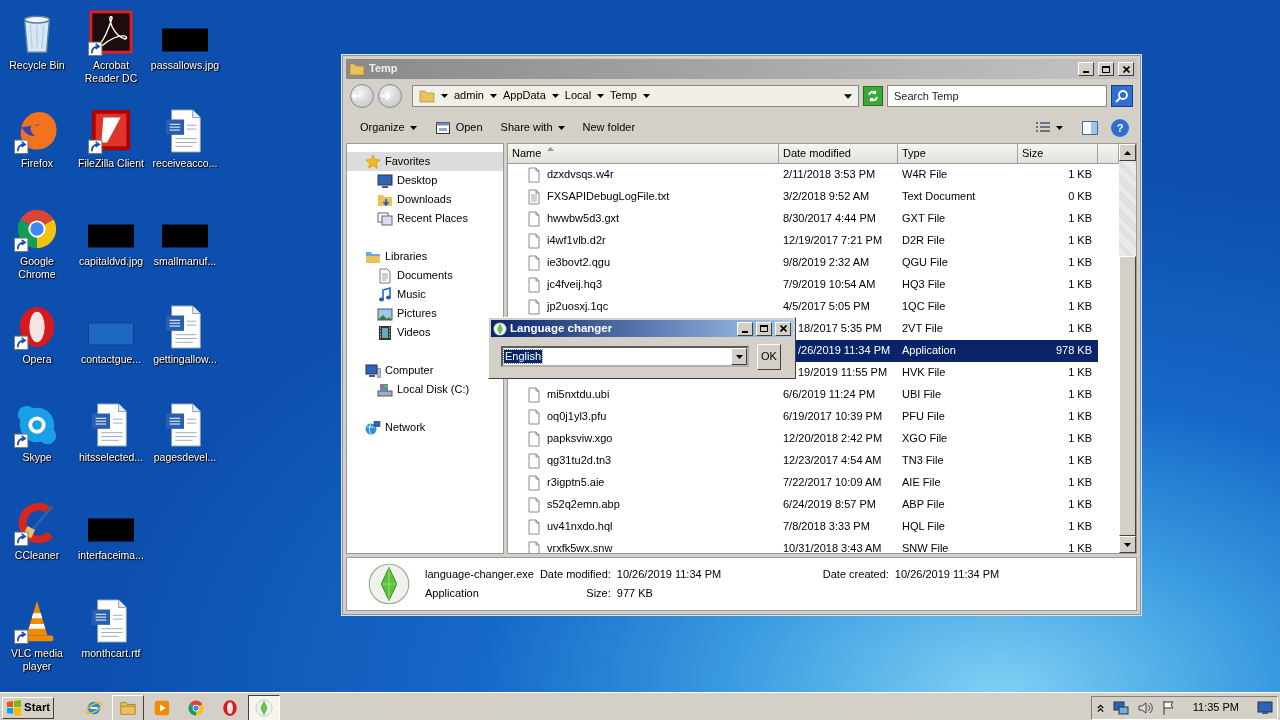 The image size is (1280, 720). What do you see at coordinates (417, 180) in the screenshot?
I see `nav-item-label: Desktop` at bounding box center [417, 180].